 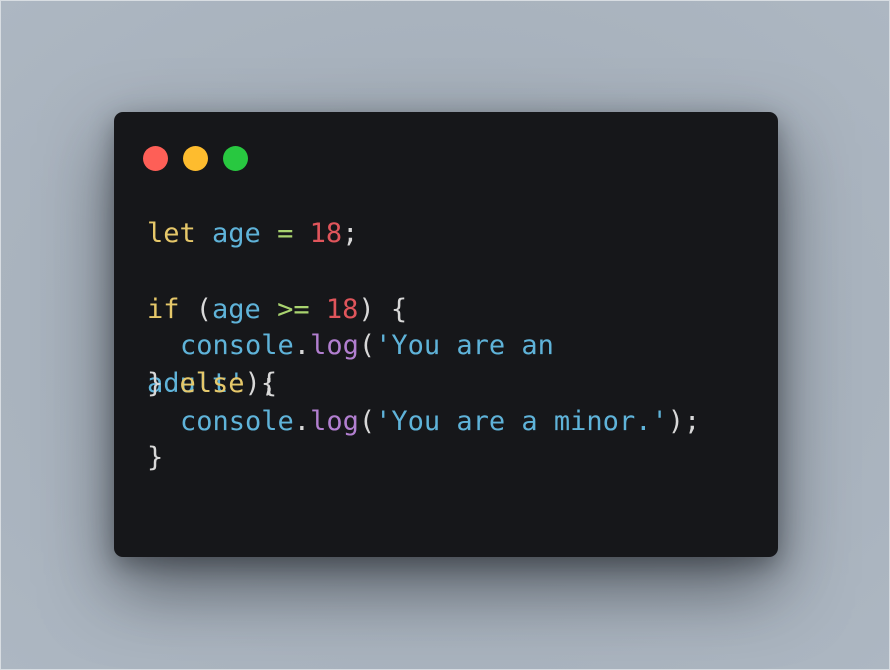 What do you see at coordinates (171, 233) in the screenshot?
I see `keyword: let` at bounding box center [171, 233].